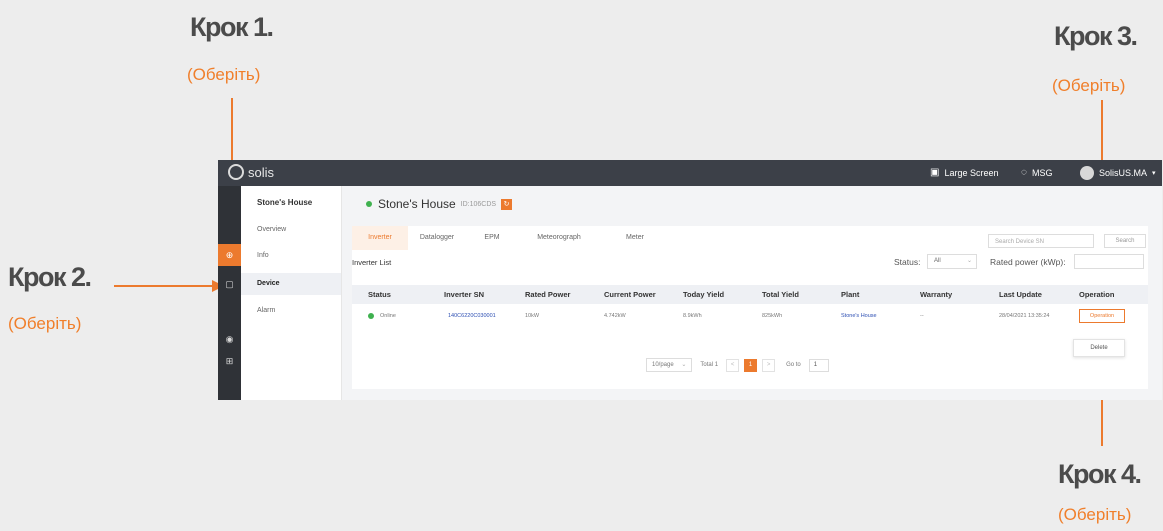  What do you see at coordinates (1028, 262) in the screenshot?
I see `rated-power-label: Rated power (kWp):` at bounding box center [1028, 262].